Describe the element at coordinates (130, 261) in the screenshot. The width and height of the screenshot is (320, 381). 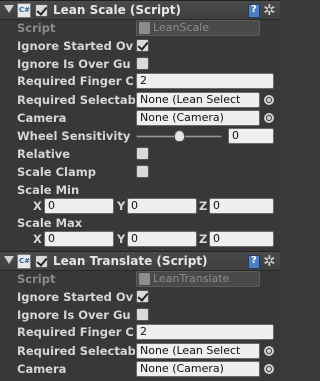
I see `component-title: Lean Translate (Script)` at that location.